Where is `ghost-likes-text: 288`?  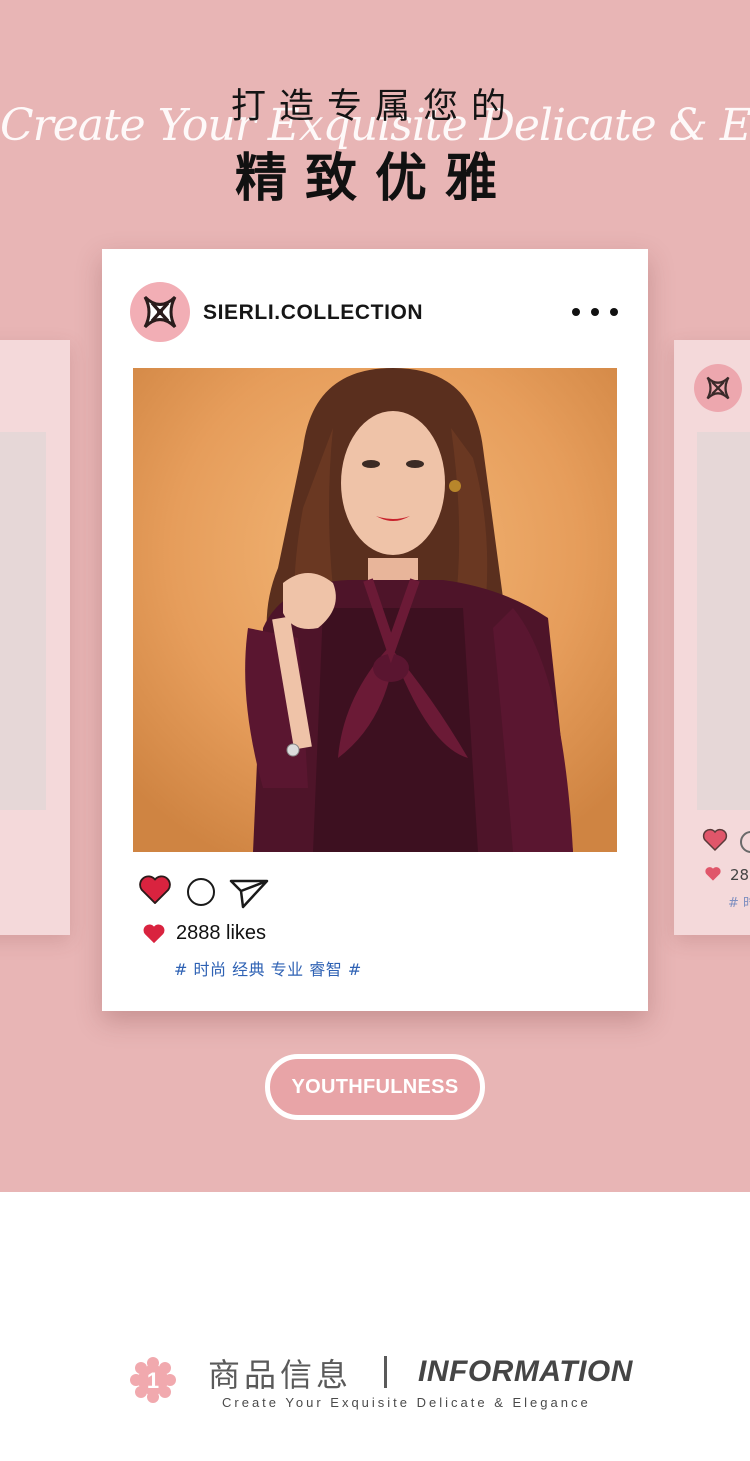
ghost-likes-text: 288 is located at coordinates (740, 875).